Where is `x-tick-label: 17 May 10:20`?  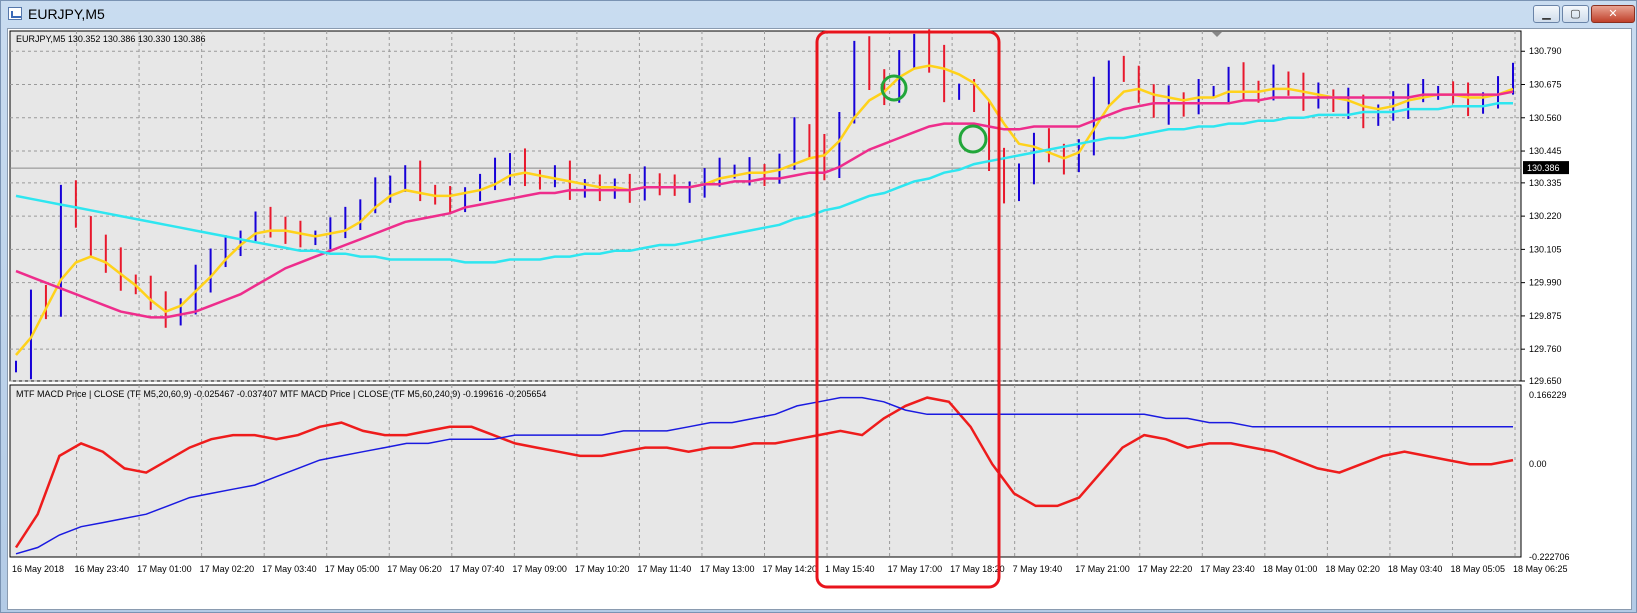 x-tick-label: 17 May 10:20 is located at coordinates (602, 569).